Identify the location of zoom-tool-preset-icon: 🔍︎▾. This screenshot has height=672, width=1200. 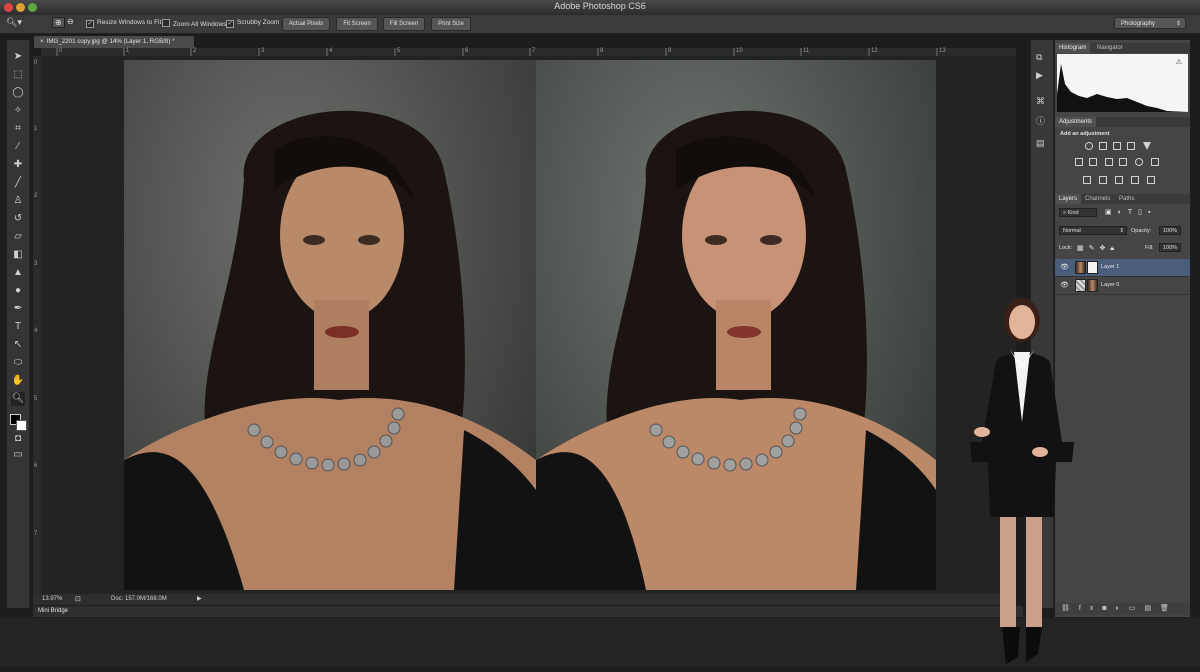
(14, 22).